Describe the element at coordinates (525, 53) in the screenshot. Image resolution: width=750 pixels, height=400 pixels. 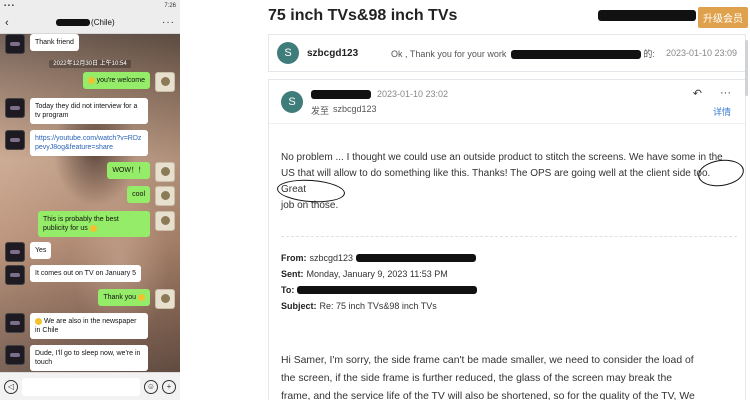
I see `thread-snippet: Ok , Thank you for your work 的:` at that location.